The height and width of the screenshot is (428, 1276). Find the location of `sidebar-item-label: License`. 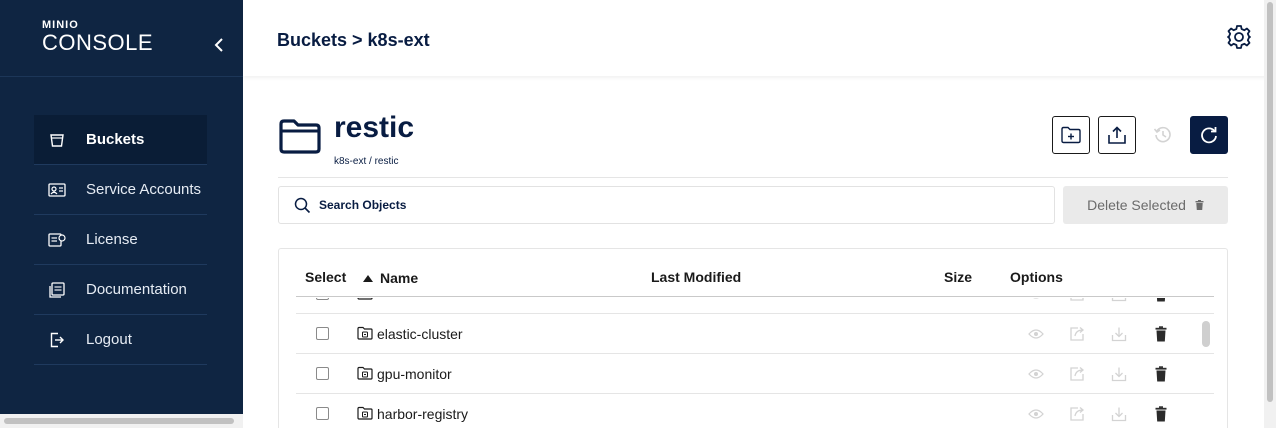

sidebar-item-label: License is located at coordinates (112, 239).